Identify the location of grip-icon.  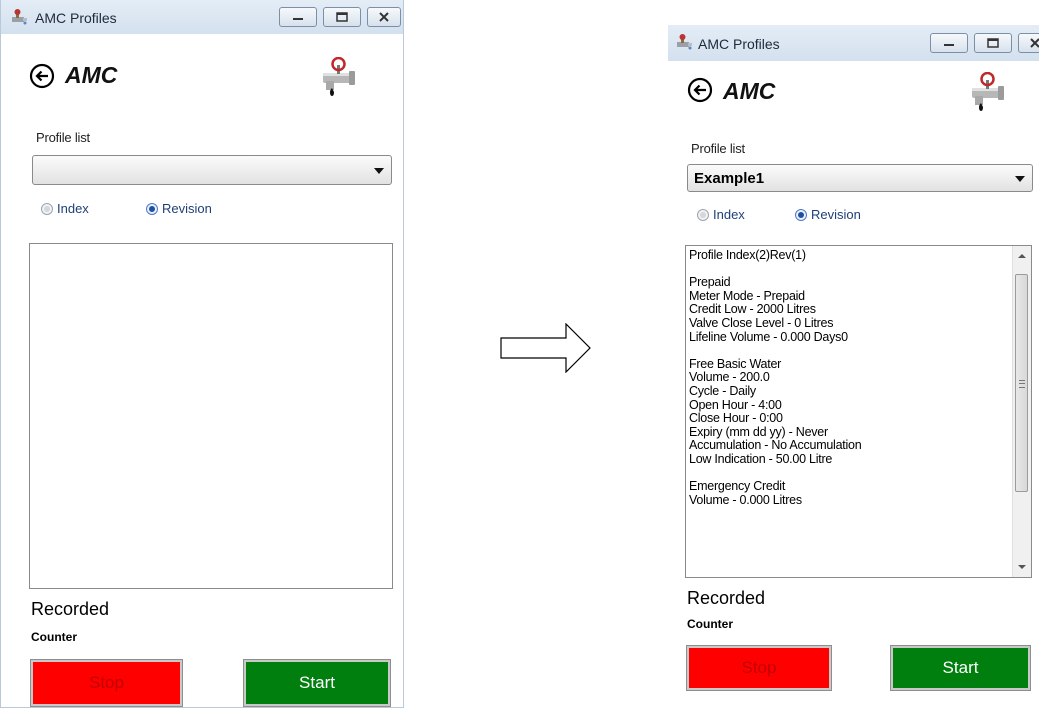
(1022, 384).